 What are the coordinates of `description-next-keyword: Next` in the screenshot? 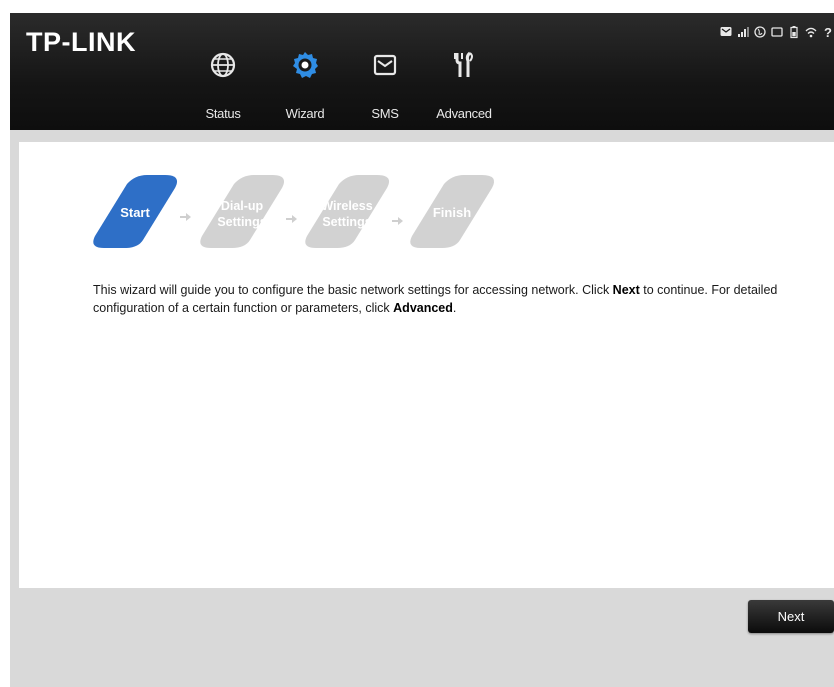 It's located at (626, 290).